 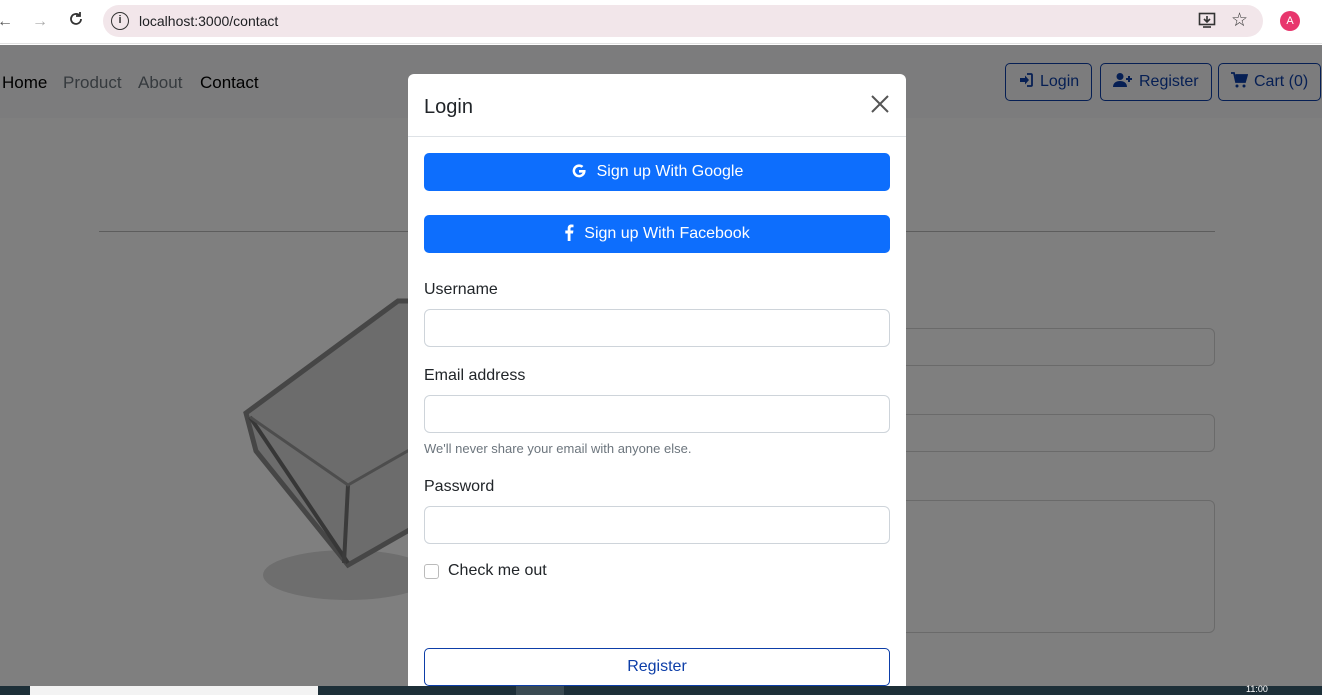 What do you see at coordinates (657, 105) in the screenshot?
I see `modal-header: Login` at bounding box center [657, 105].